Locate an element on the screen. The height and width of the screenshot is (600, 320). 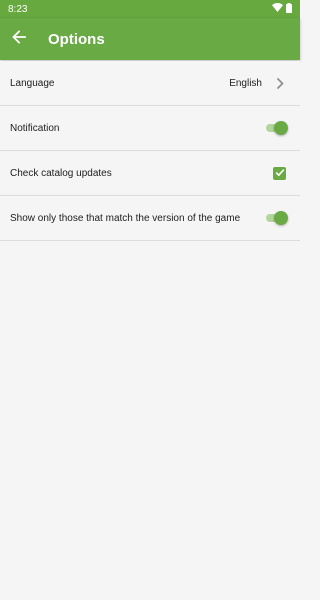
status-icons is located at coordinates (282, 9).